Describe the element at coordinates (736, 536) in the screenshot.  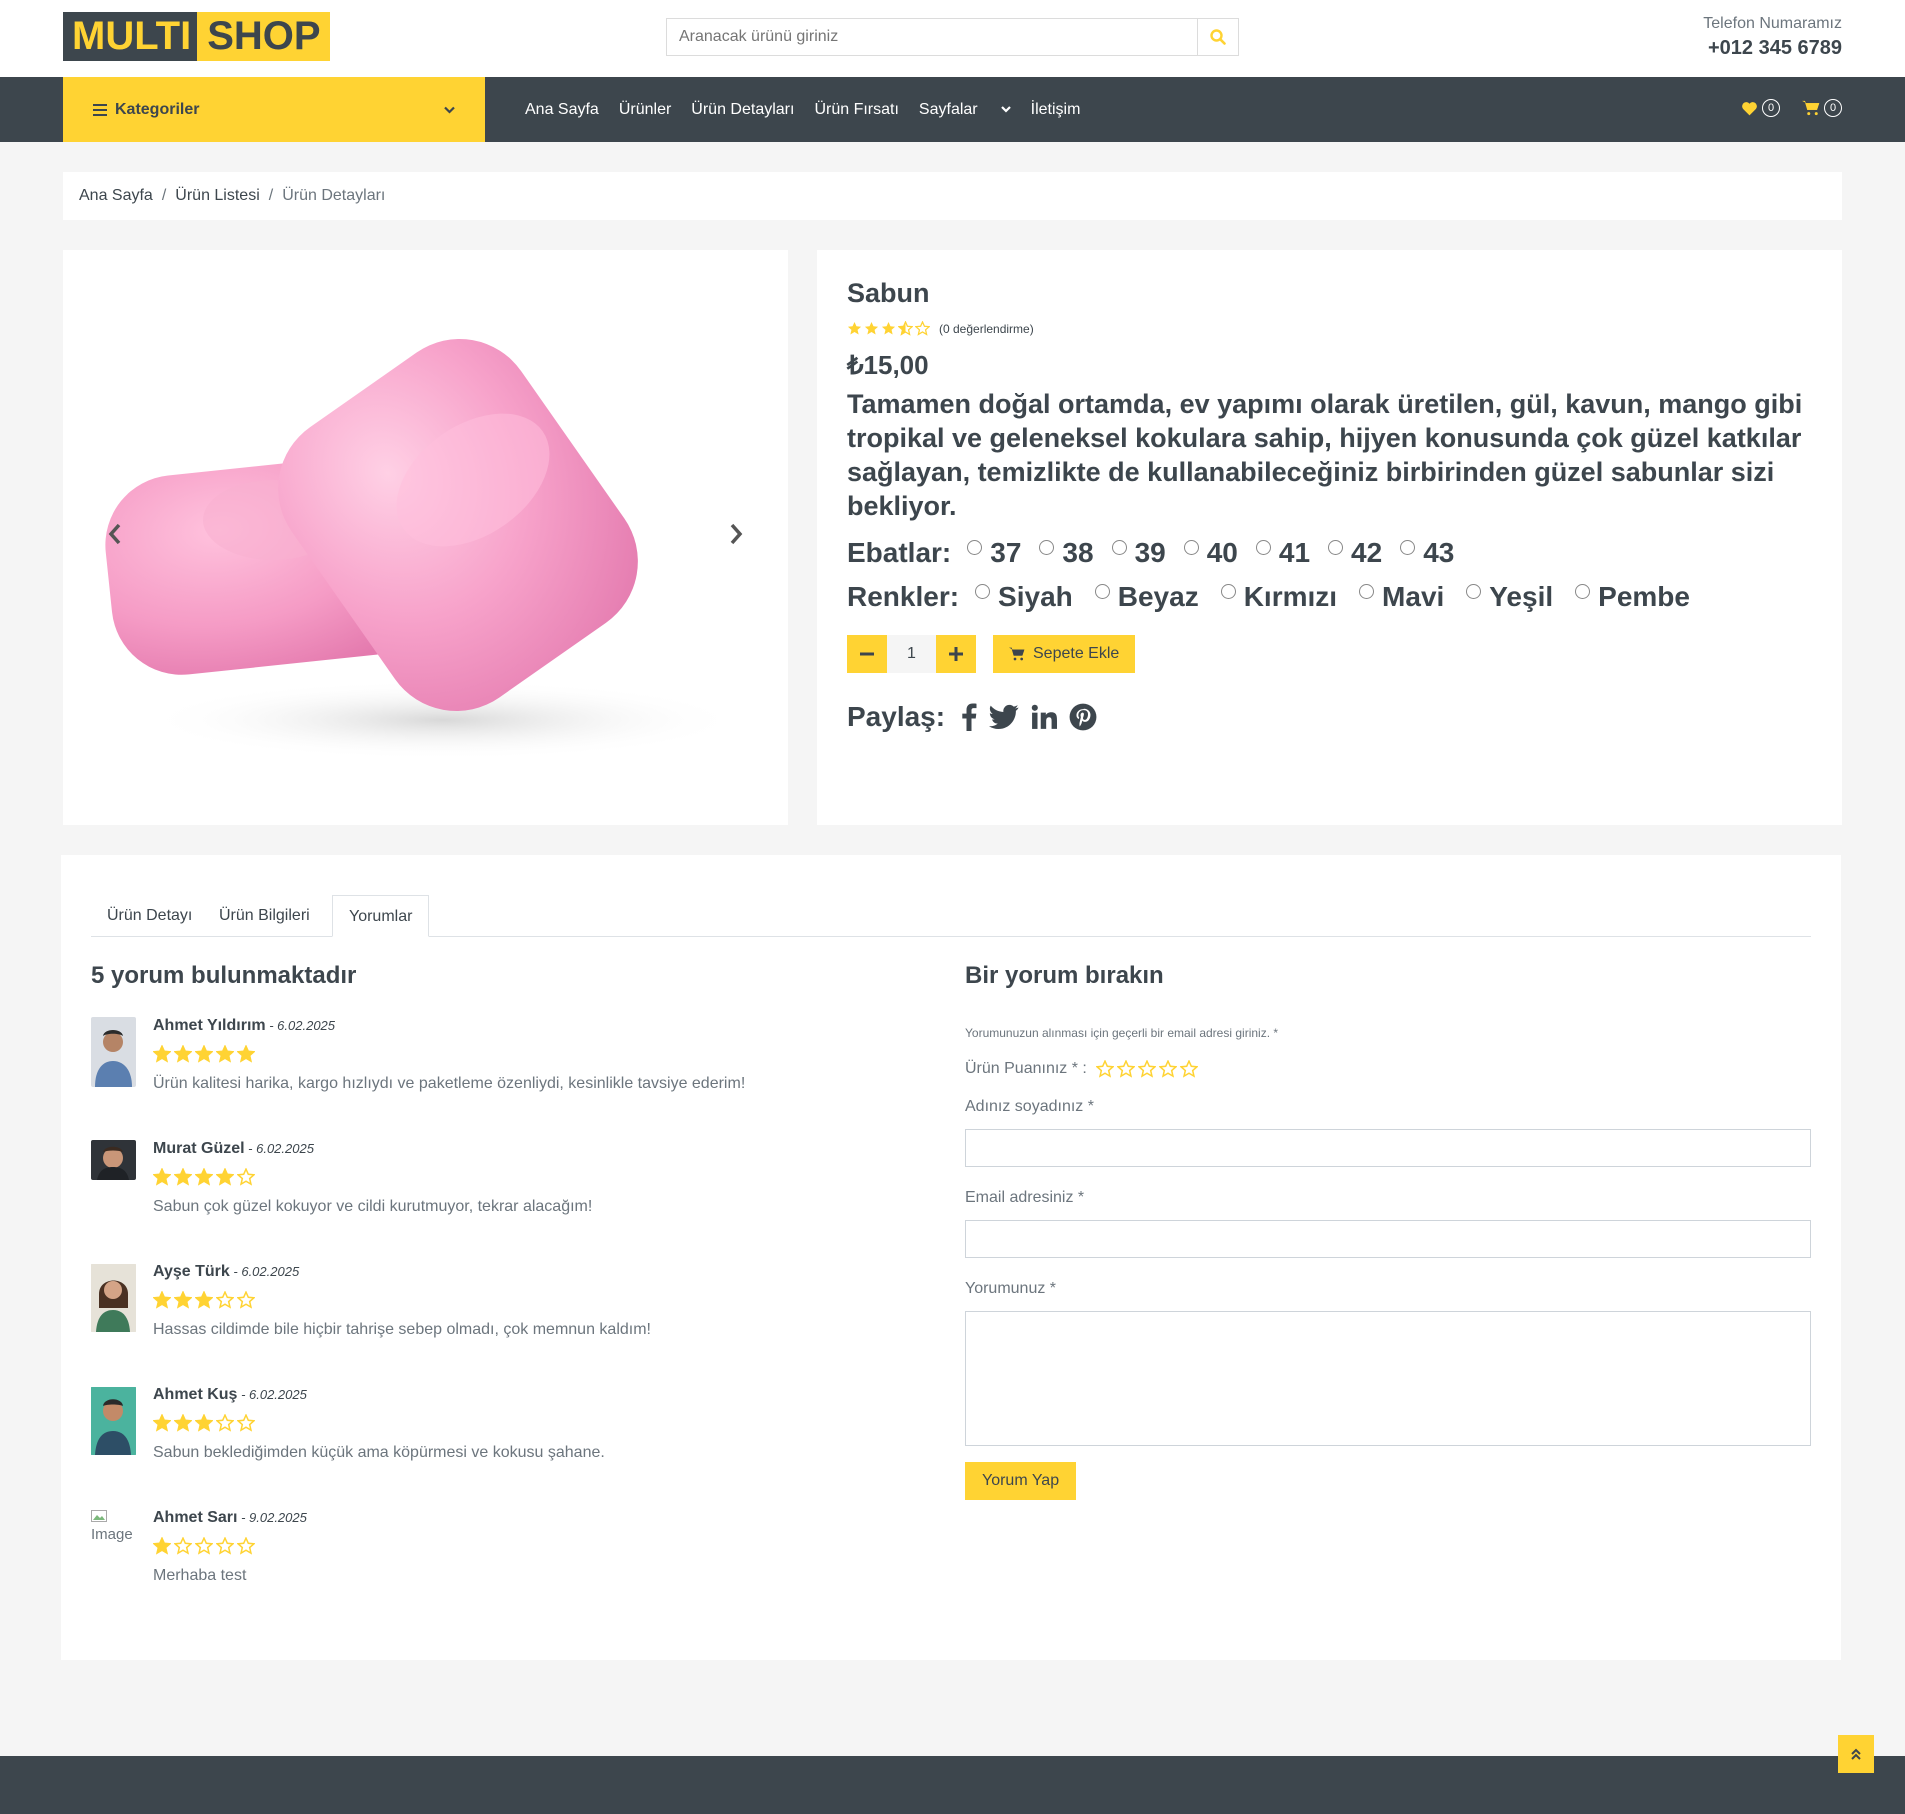
I see `carousel-next-button` at that location.